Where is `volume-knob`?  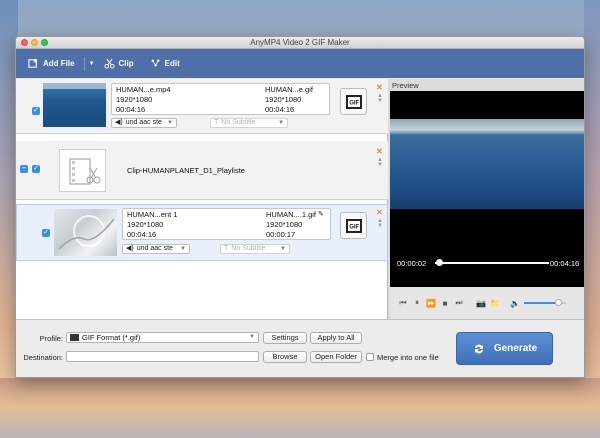
volume-knob is located at coordinates (558, 302).